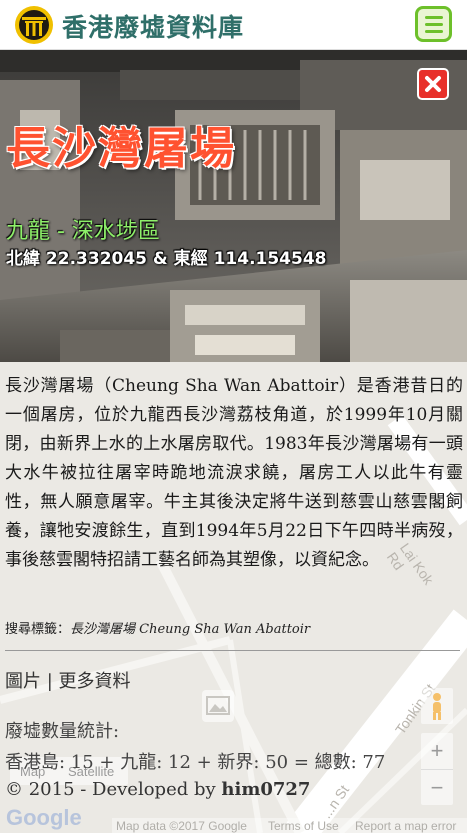 Image resolution: width=467 pixels, height=833 pixels. Describe the element at coordinates (83, 231) in the screenshot. I see `district-label: 九龍 - 深水埗區` at that location.